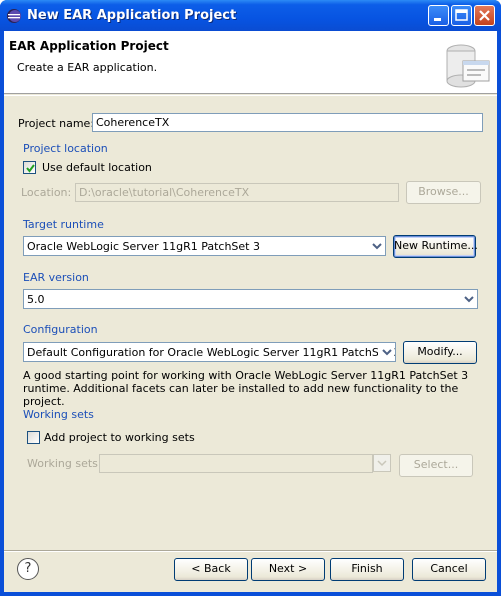 The height and width of the screenshot is (596, 501). Describe the element at coordinates (250, 95) in the screenshot. I see `header-separator` at that location.